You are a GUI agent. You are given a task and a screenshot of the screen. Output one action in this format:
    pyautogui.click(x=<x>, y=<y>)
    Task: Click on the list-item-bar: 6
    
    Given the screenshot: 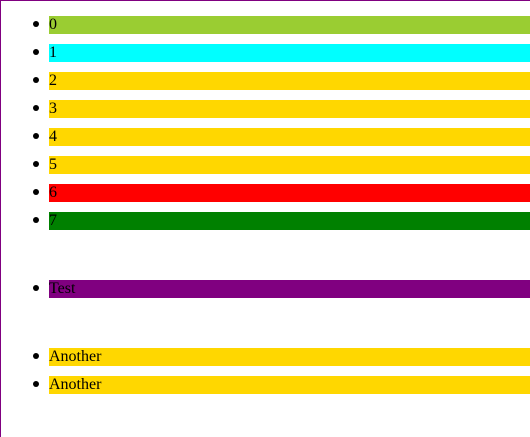 What is the action you would take?
    pyautogui.click(x=289, y=193)
    